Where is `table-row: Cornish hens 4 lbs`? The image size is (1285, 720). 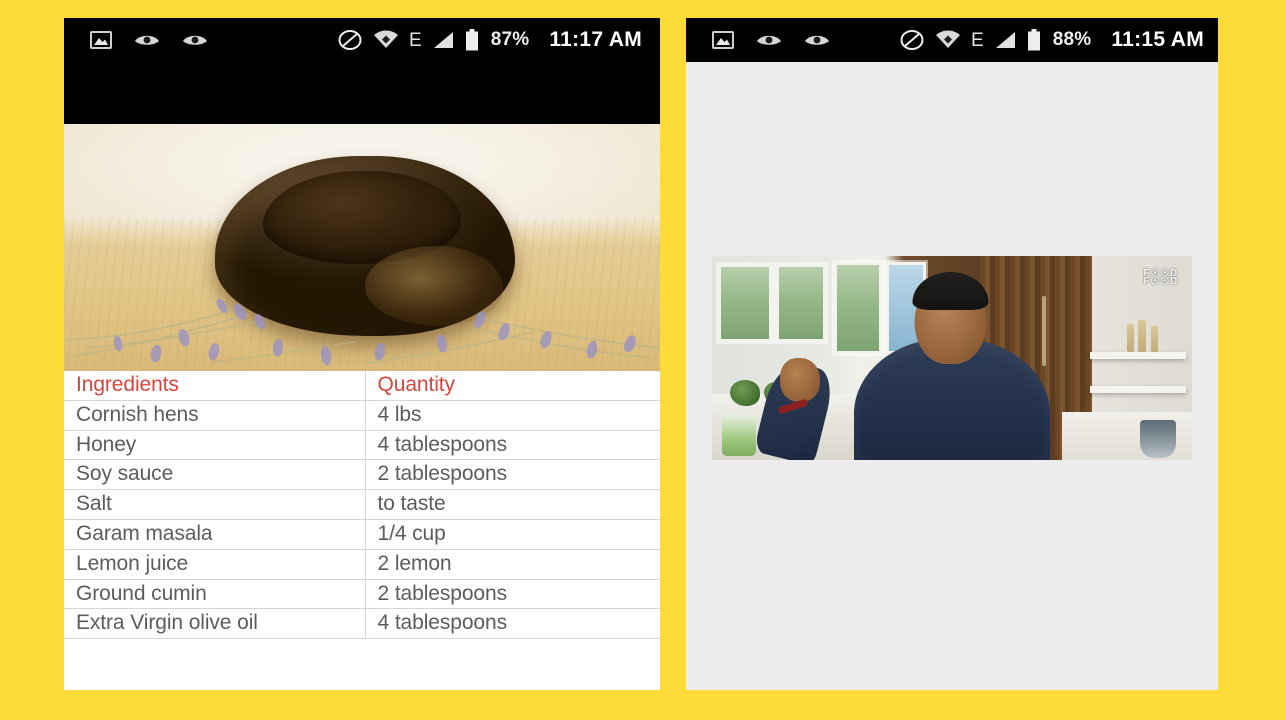 table-row: Cornish hens 4 lbs is located at coordinates (362, 415).